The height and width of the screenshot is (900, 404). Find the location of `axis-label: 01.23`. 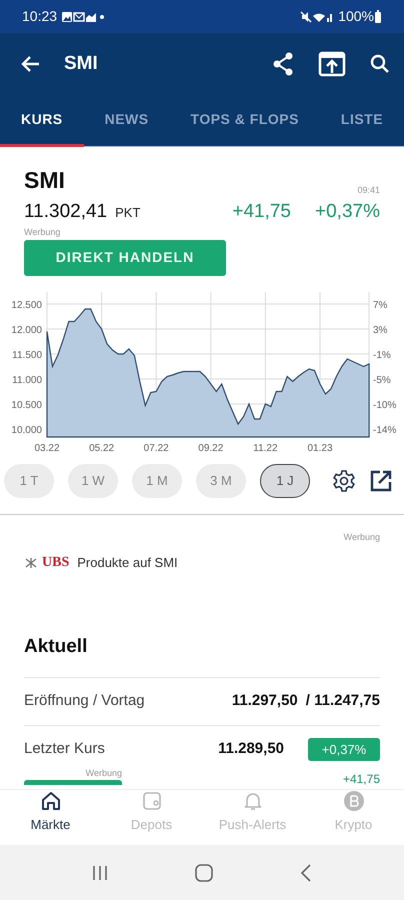

axis-label: 01.23 is located at coordinates (320, 448).